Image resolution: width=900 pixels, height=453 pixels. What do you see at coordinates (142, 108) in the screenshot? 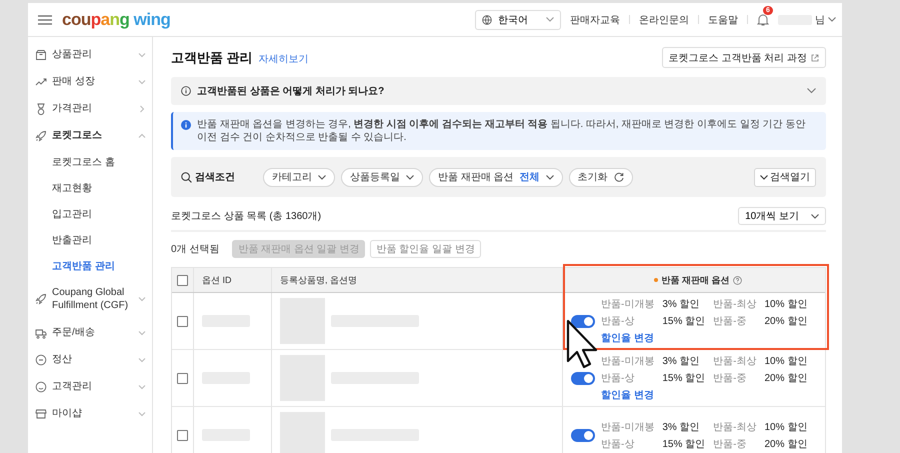
I see `chevron-right-icon` at bounding box center [142, 108].